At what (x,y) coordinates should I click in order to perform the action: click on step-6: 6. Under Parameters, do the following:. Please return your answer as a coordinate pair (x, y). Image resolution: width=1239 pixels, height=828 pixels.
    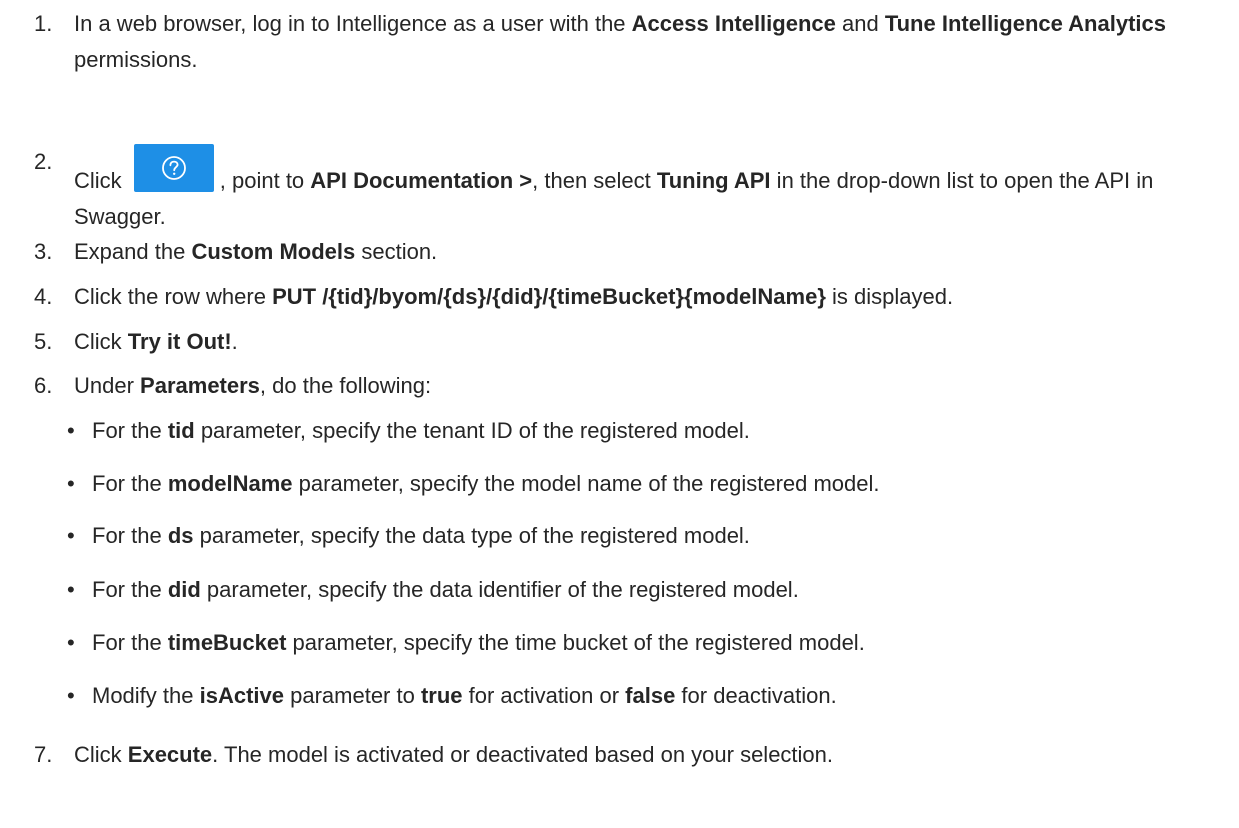
    Looking at the image, I should click on (621, 386).